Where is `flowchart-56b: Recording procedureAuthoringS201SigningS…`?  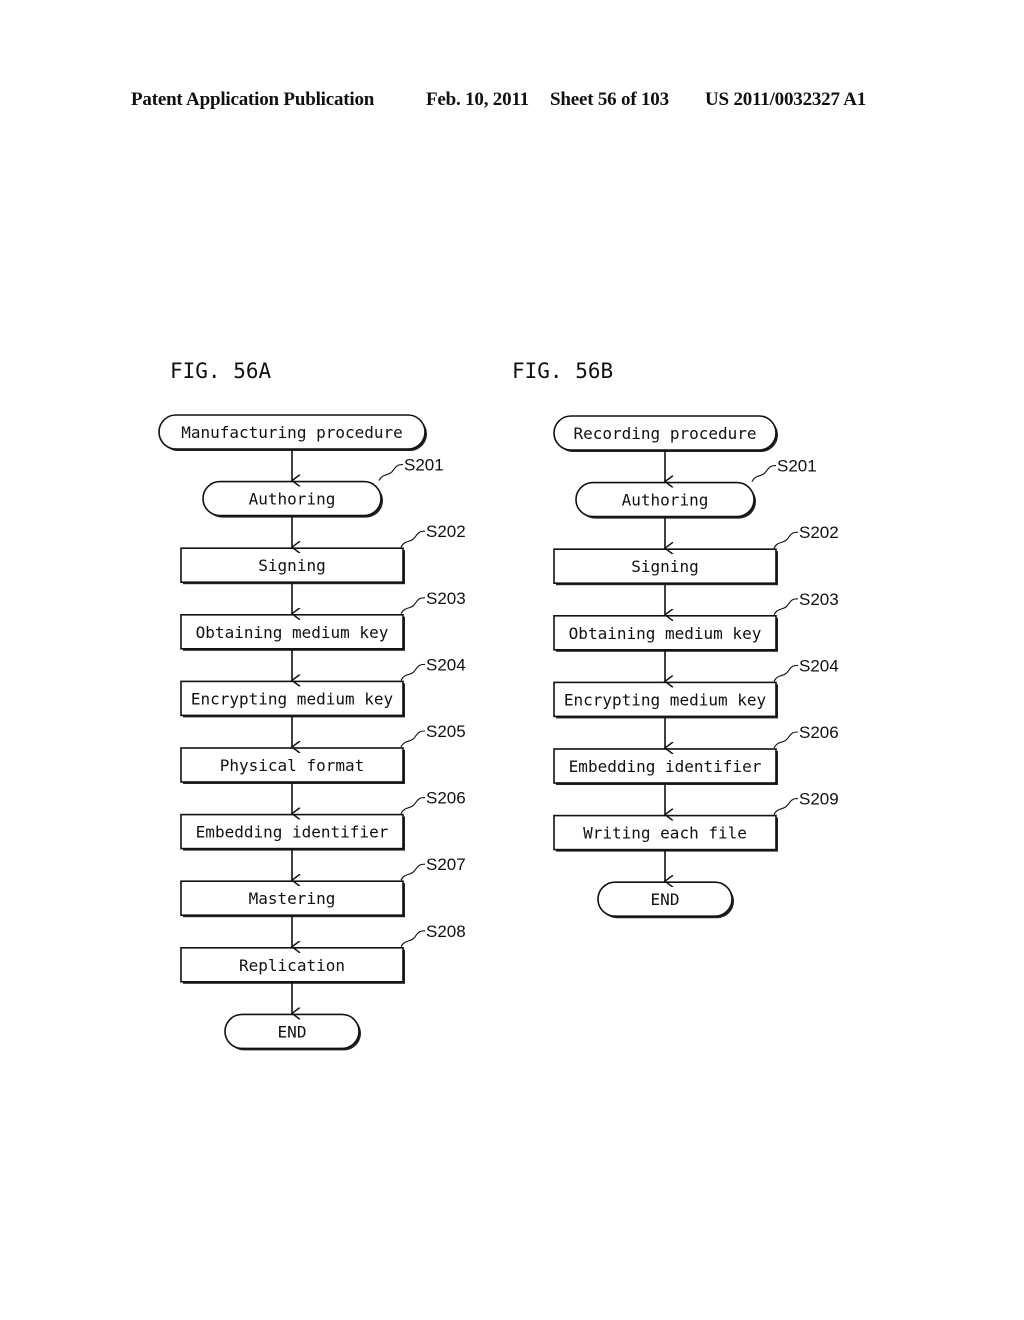
flowchart-56b: Recording procedureAuthoringS201SigningS… is located at coordinates (696, 667).